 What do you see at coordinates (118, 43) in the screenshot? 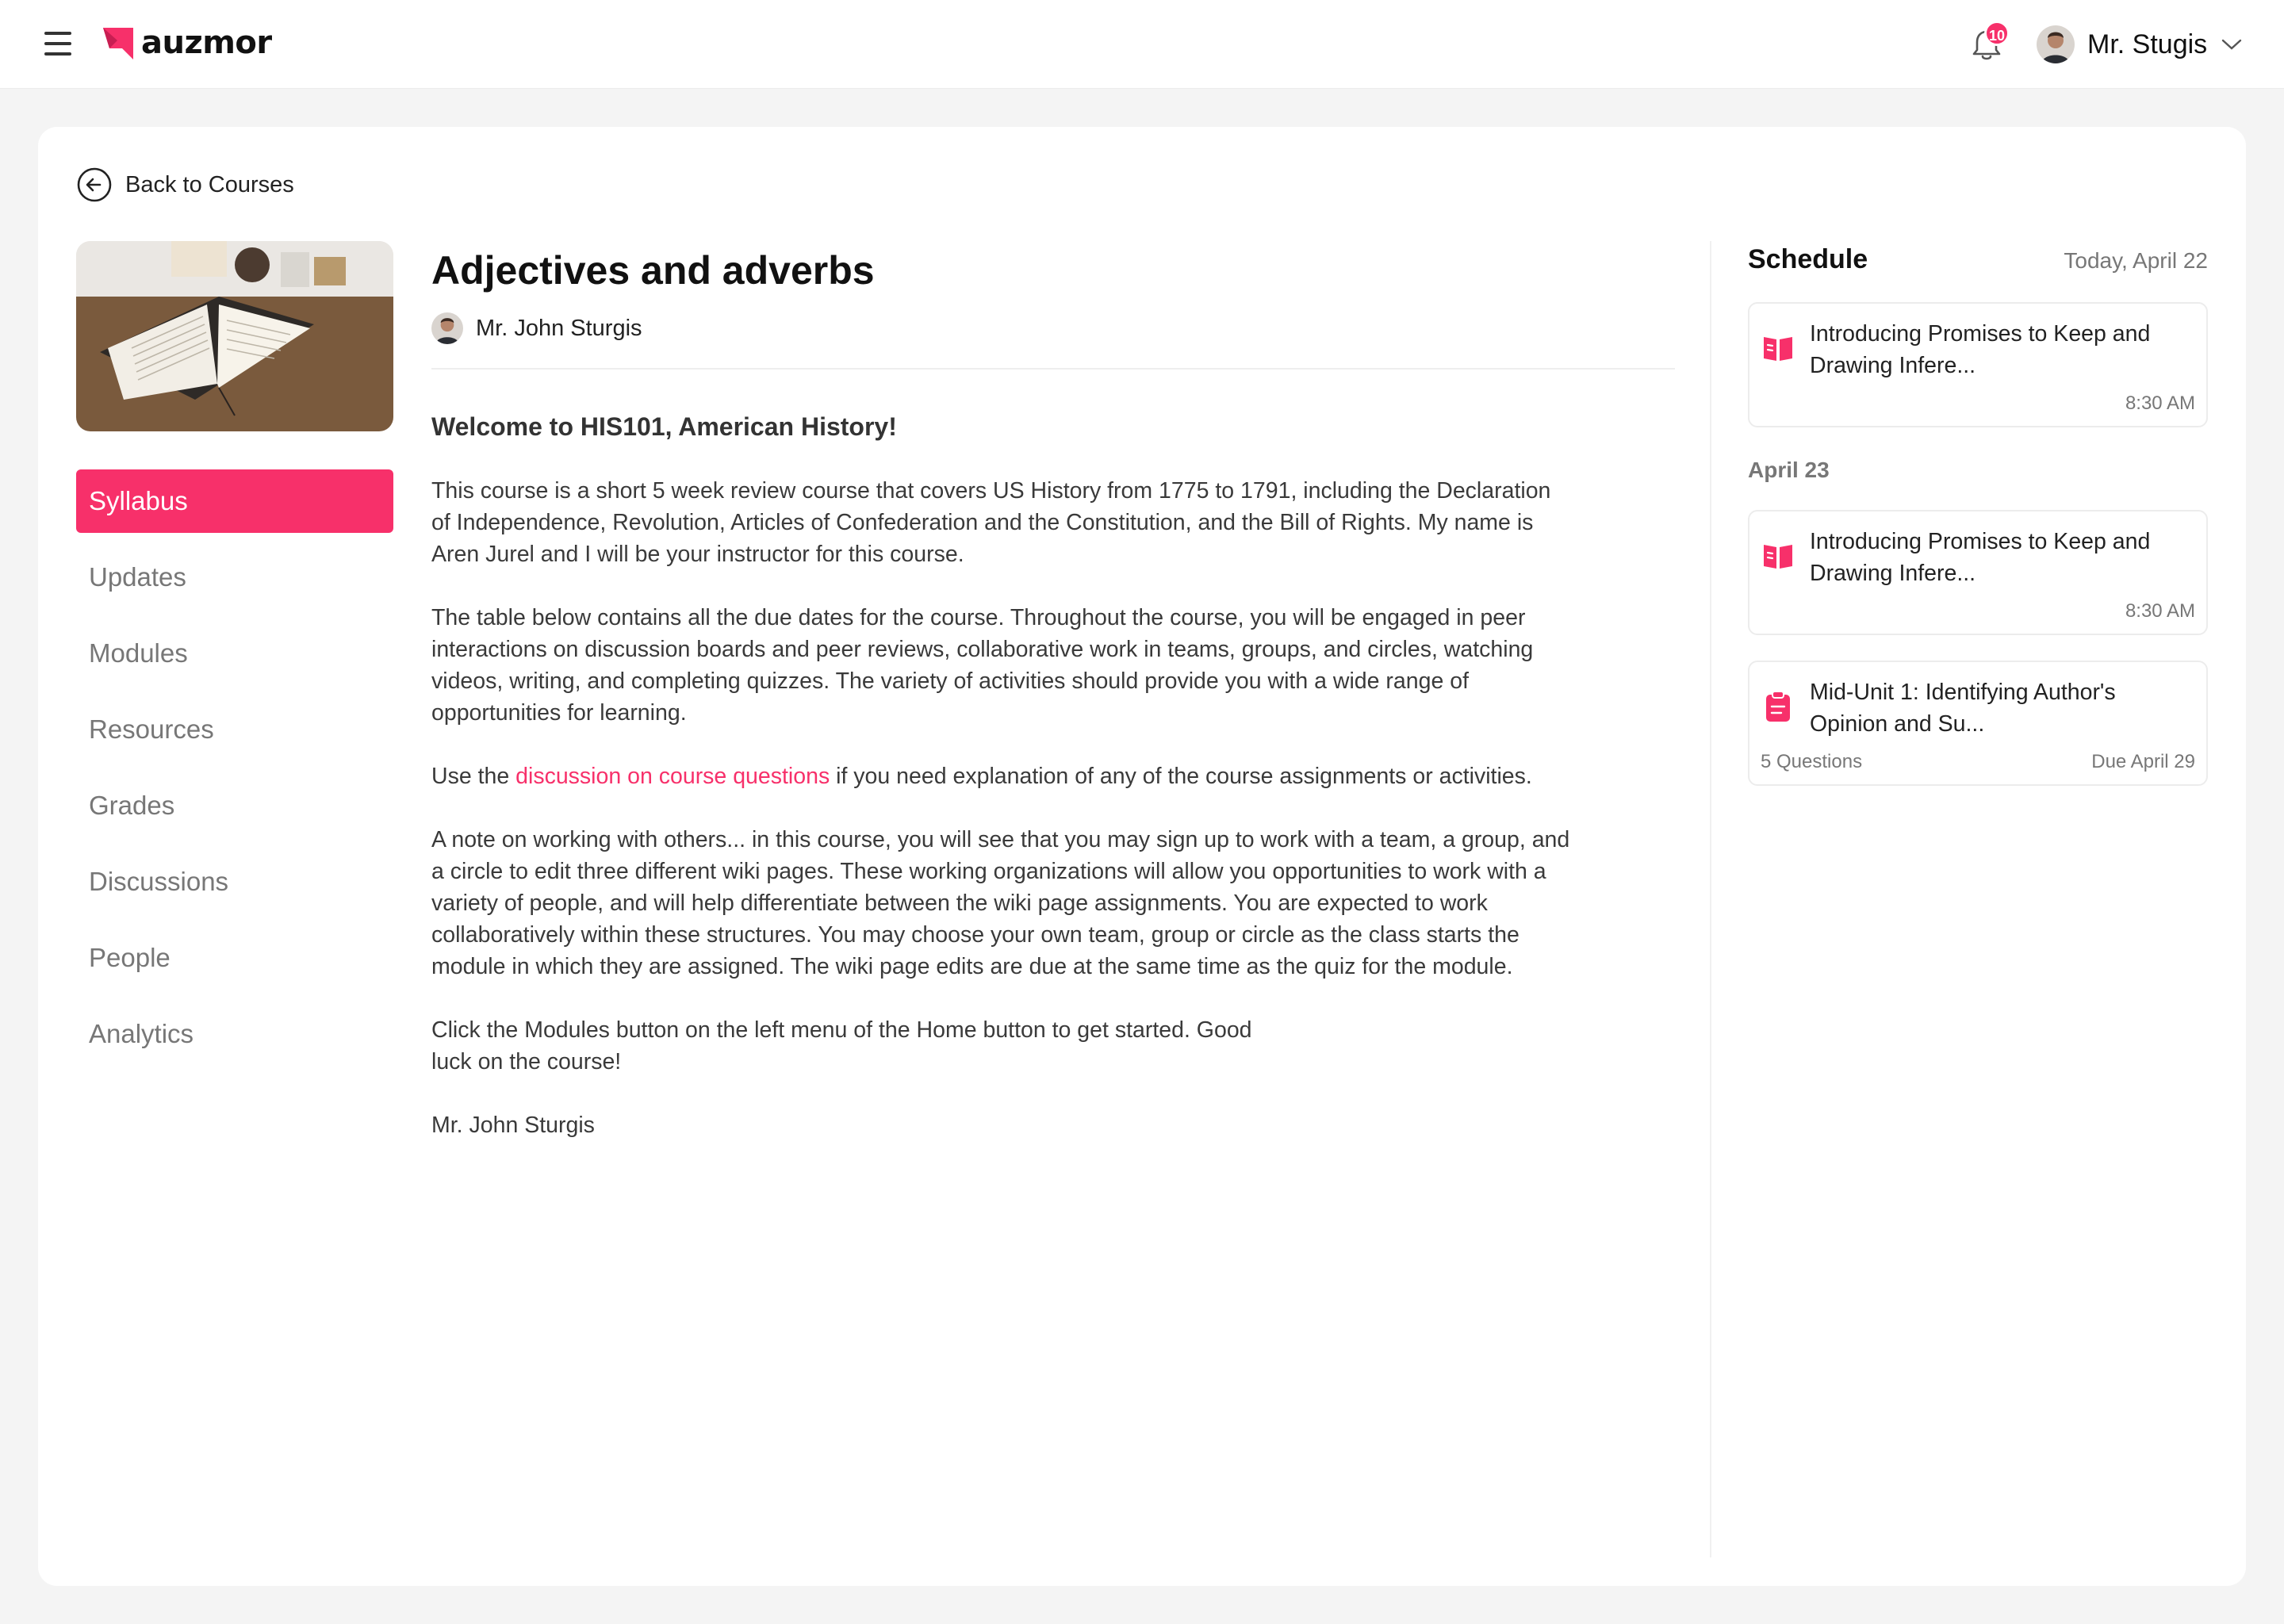
I see `logo-mark-icon` at bounding box center [118, 43].